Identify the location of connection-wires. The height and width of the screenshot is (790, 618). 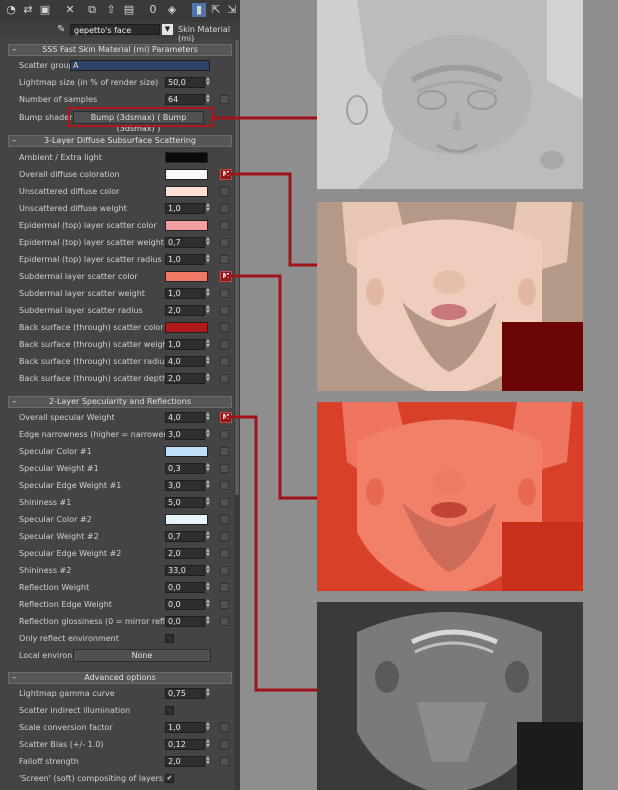
(265, 404).